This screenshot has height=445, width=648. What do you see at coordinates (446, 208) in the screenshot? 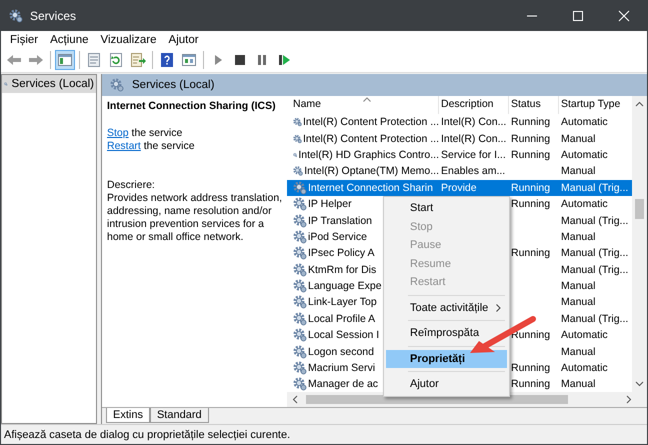
I see `menu-item: Start` at bounding box center [446, 208].